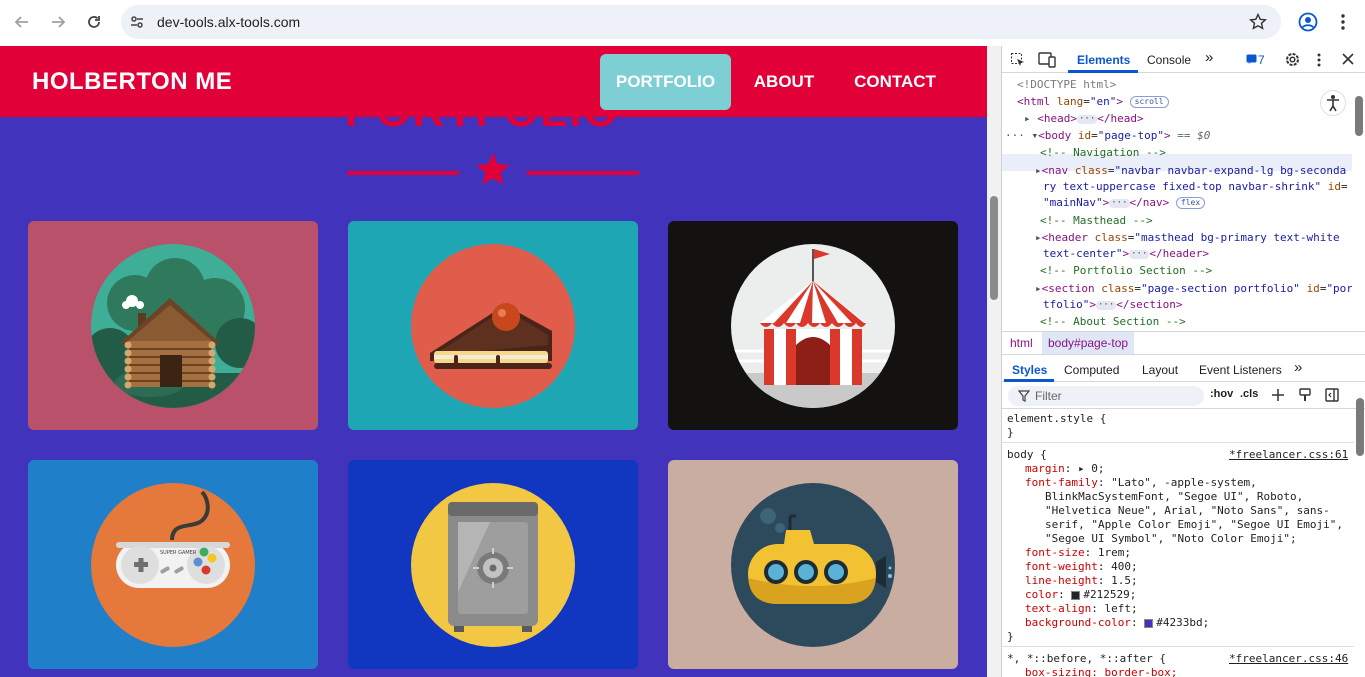  I want to click on forward-button, so click(58, 22).